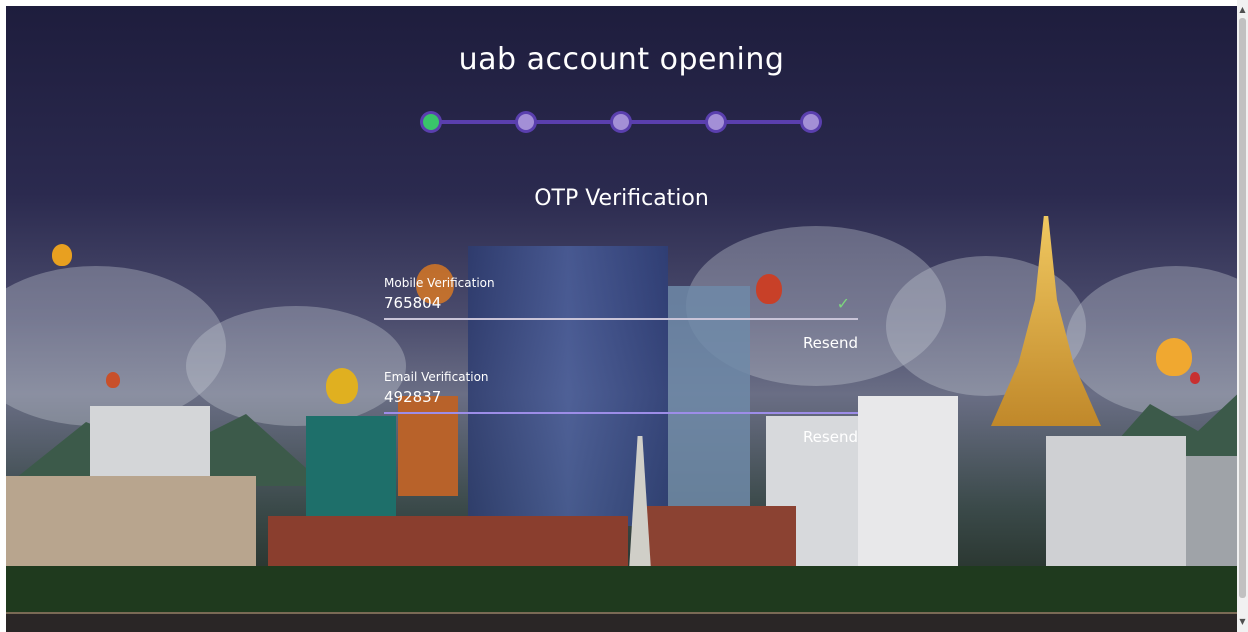  Describe the element at coordinates (436, 377) in the screenshot. I see `email-verification-label: Email Verification` at that location.